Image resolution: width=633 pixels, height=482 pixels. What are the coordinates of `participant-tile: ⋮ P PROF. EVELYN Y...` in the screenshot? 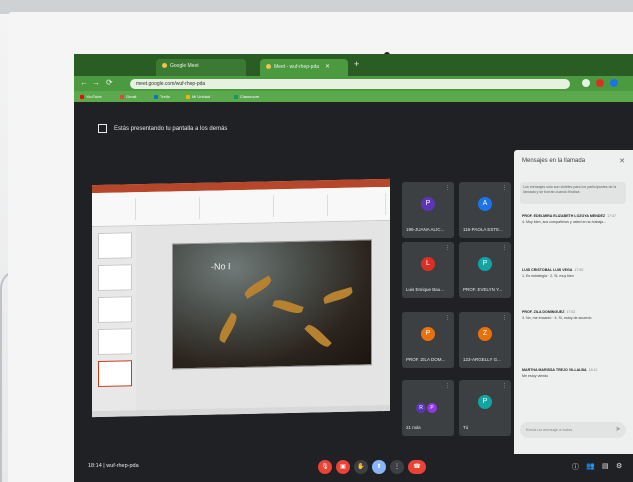 It's located at (485, 270).